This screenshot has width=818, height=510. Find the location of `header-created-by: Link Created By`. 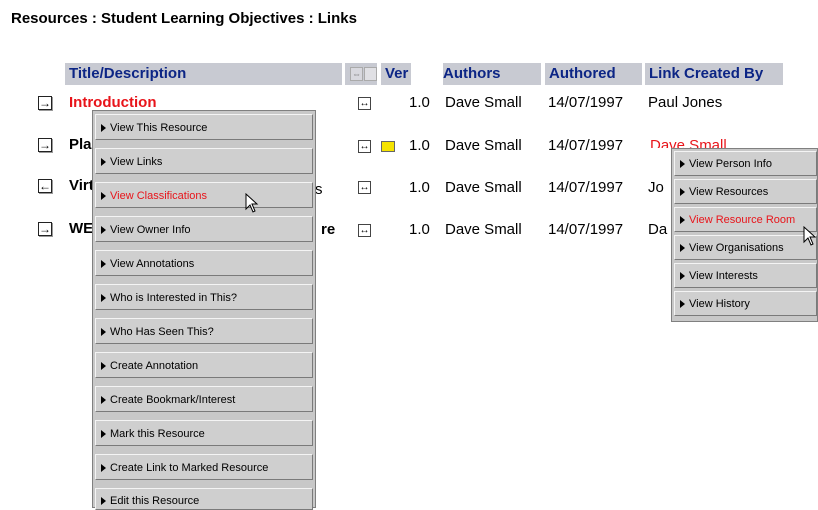

header-created-by: Link Created By is located at coordinates (714, 74).